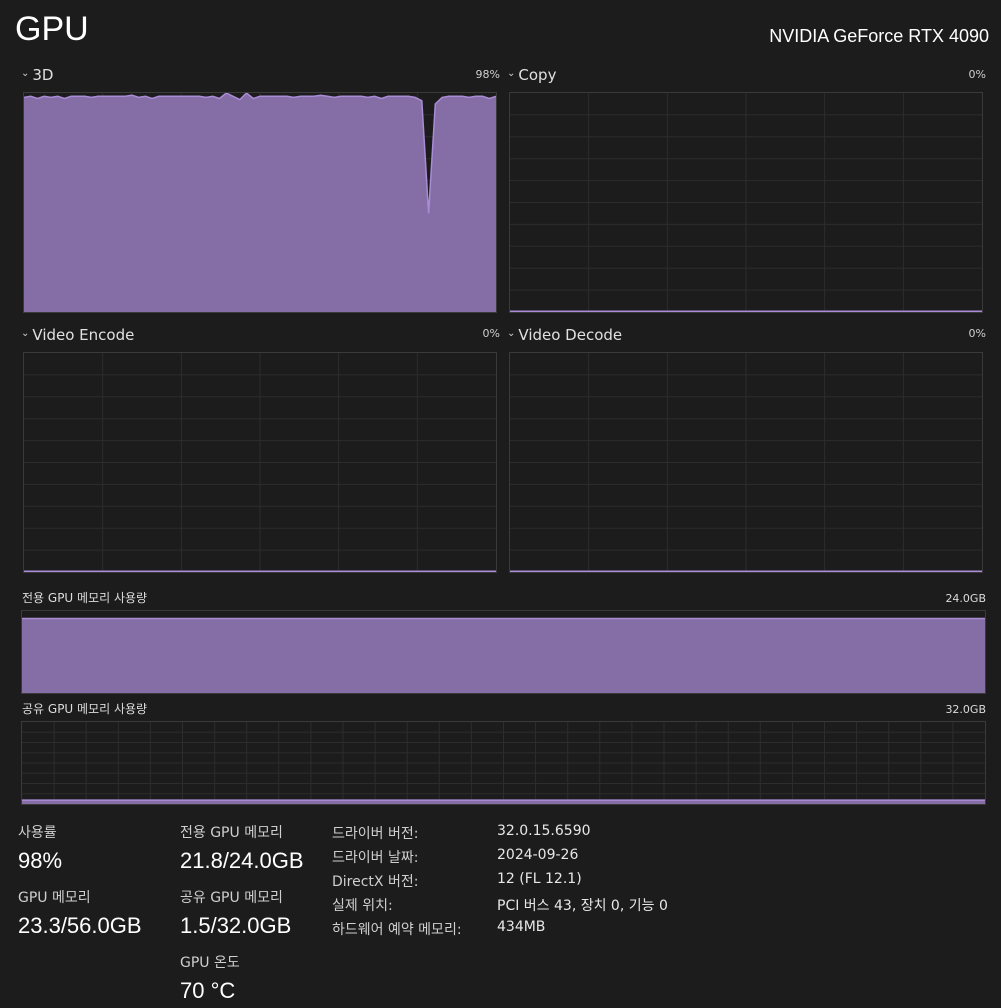 This screenshot has height=1008, width=1001. I want to click on engine-header-copy: ⌄ Copy, so click(531, 75).